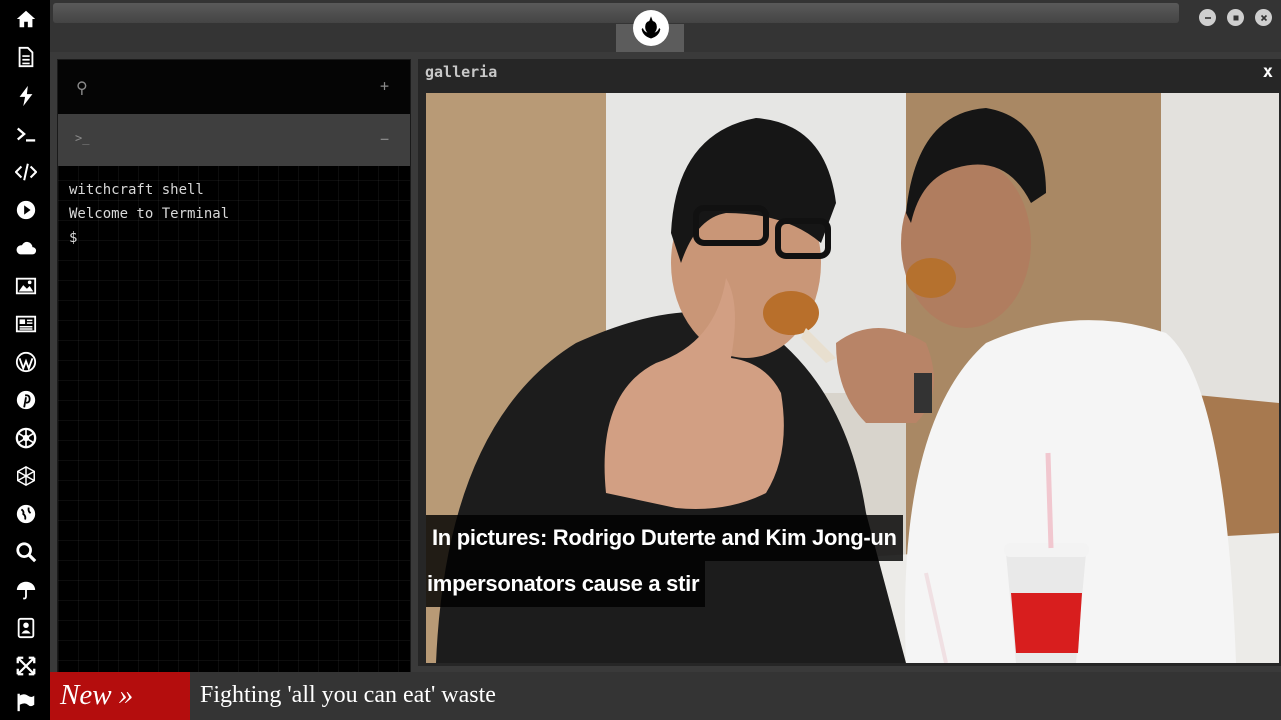 The image size is (1281, 720). Describe the element at coordinates (120, 696) in the screenshot. I see `new-badge: New »` at that location.